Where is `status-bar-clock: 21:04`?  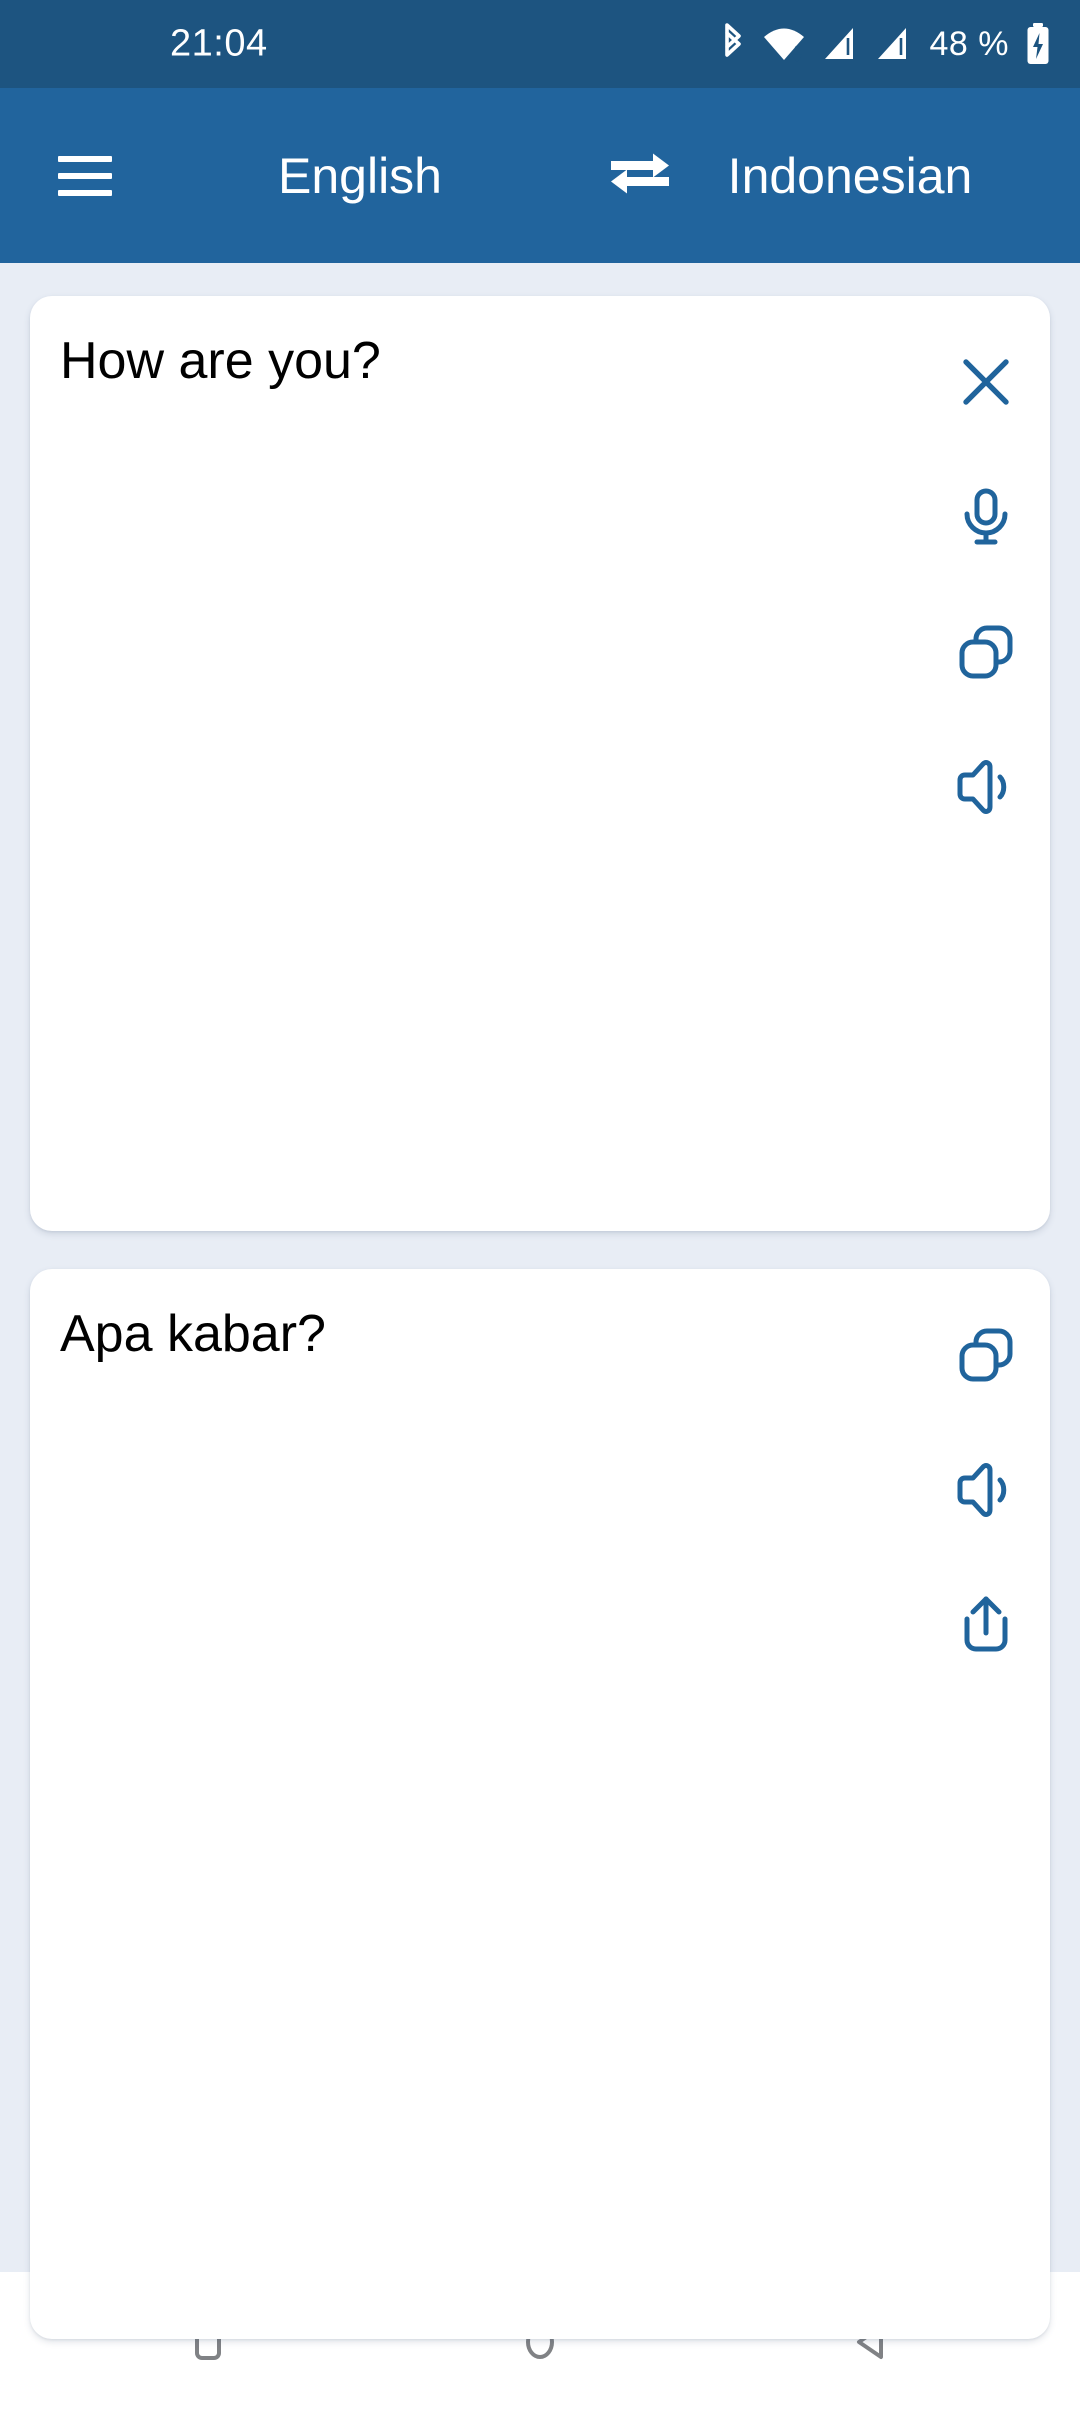 status-bar-clock: 21:04 is located at coordinates (219, 43).